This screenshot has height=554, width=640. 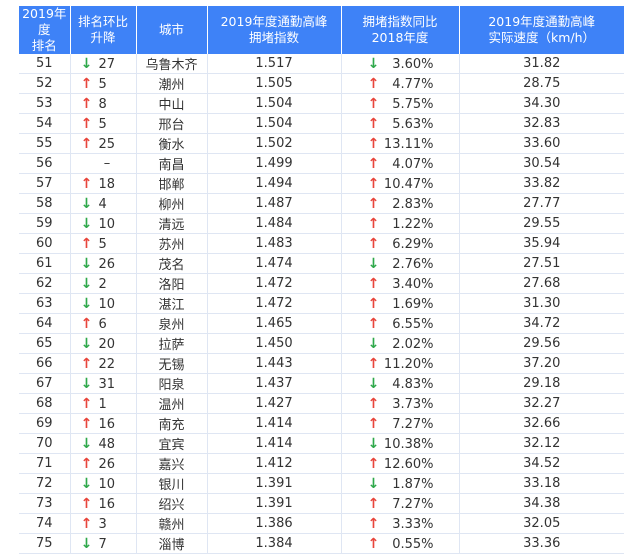 What do you see at coordinates (172, 483) in the screenshot?
I see `city-cell: 银川` at bounding box center [172, 483].